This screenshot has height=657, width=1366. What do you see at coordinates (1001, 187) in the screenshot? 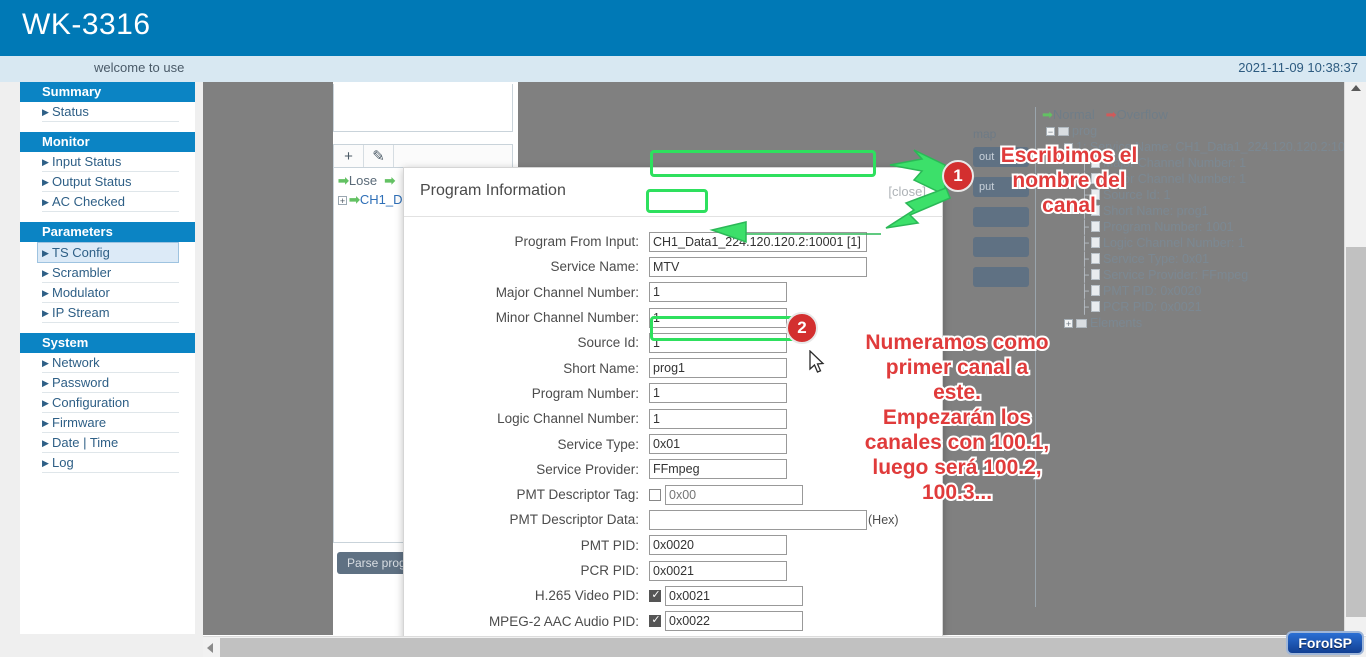
I see `output-chip-2: put` at bounding box center [1001, 187].